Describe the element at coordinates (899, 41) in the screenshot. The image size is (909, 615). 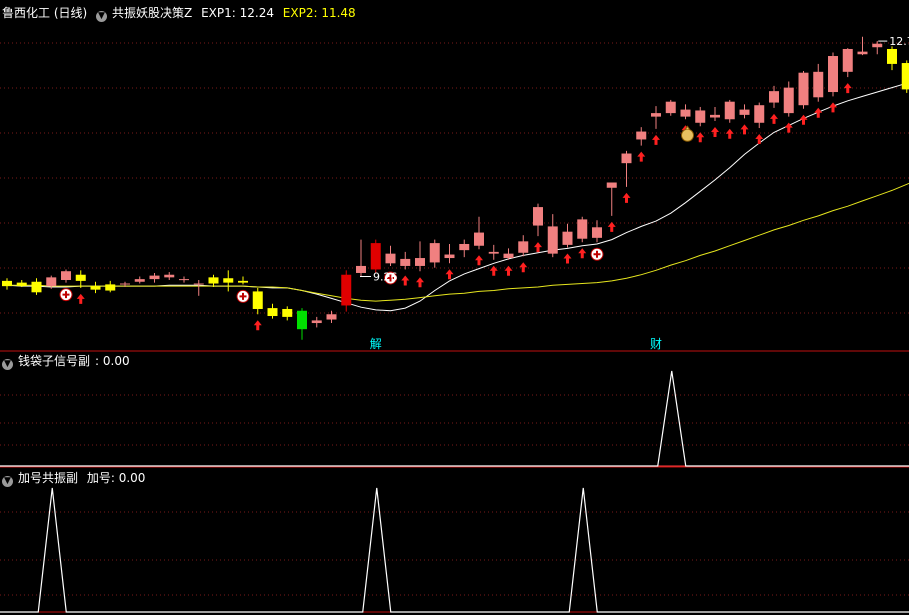
I see `high-price-label: 12.71` at that location.